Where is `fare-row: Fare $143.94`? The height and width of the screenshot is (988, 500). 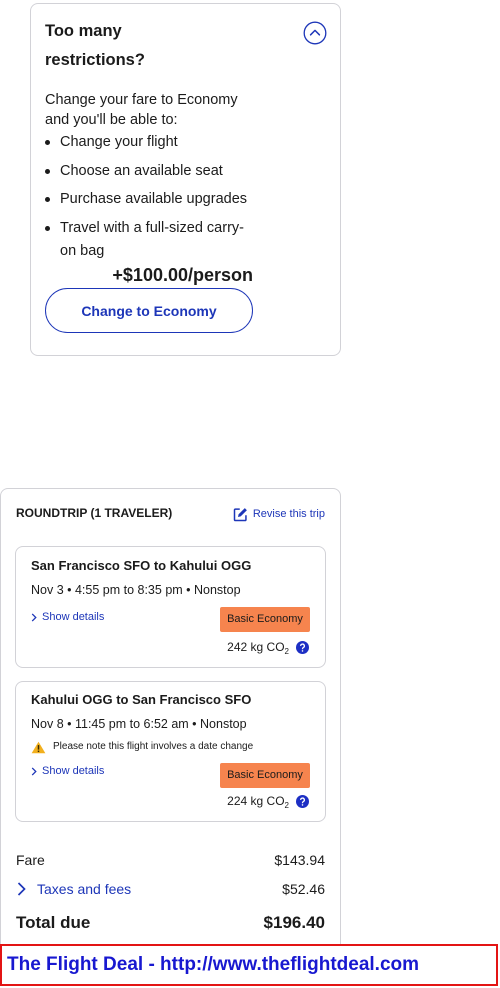 fare-row: Fare $143.94 is located at coordinates (170, 860).